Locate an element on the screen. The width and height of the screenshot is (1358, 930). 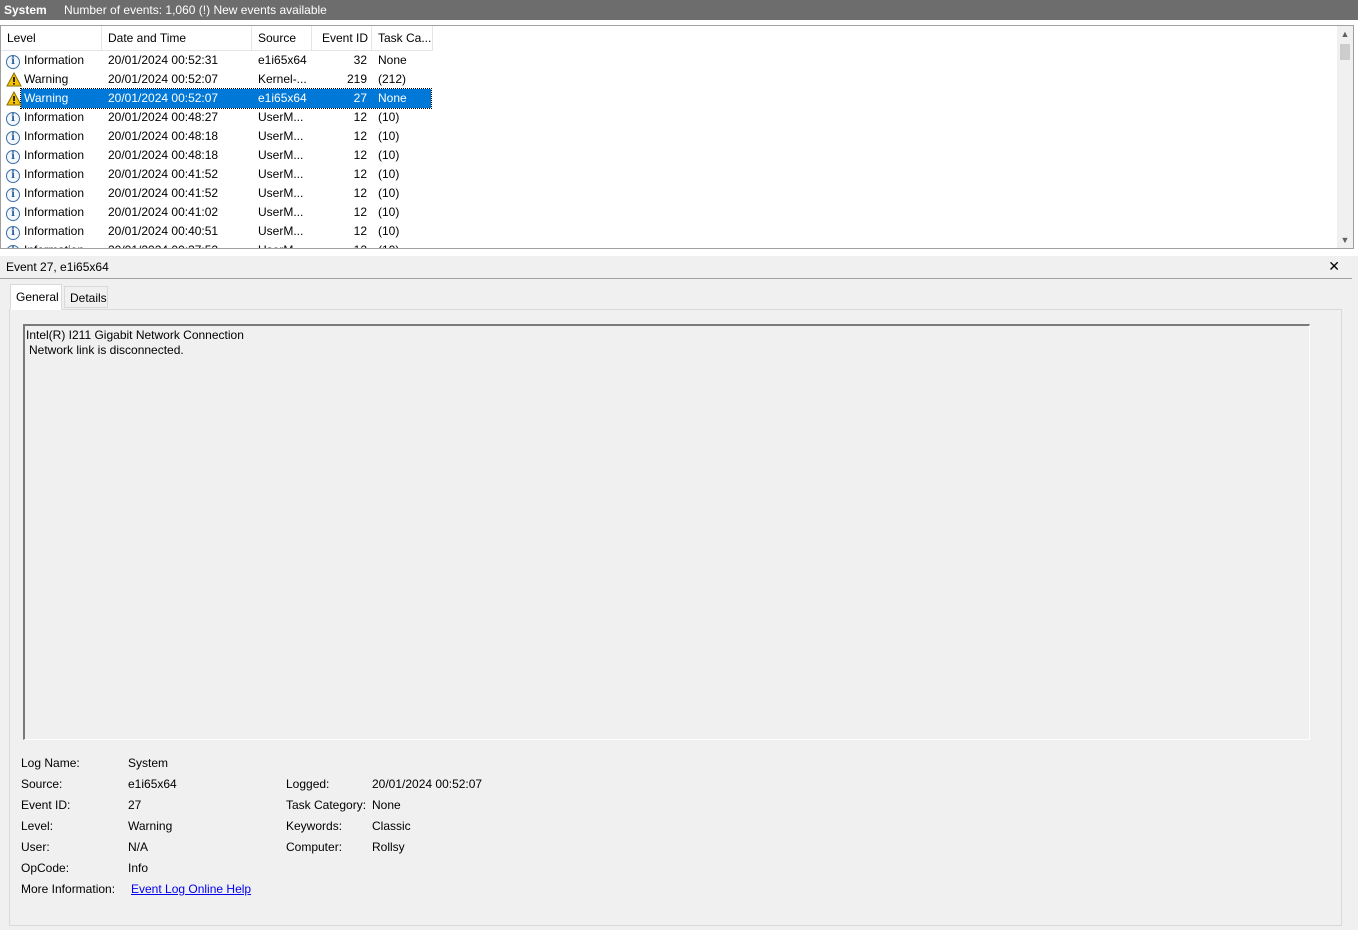
column-header-event-id: Event ID is located at coordinates (342, 38).